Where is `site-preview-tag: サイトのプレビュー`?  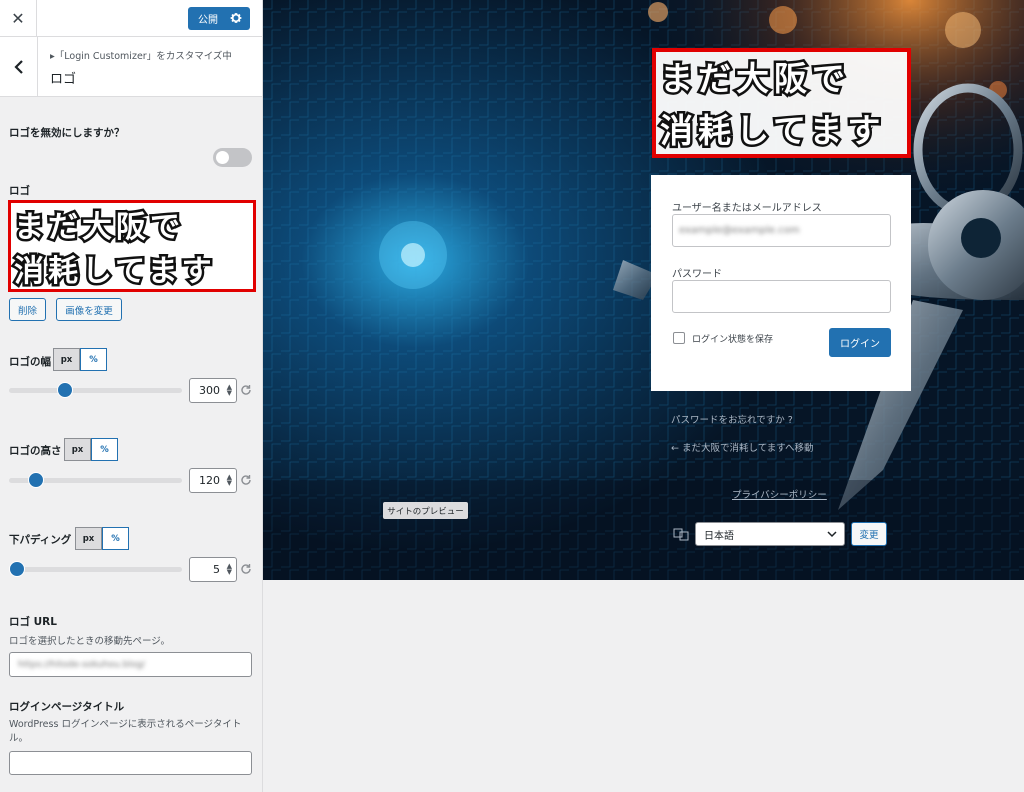
site-preview-tag: サイトのプレビュー is located at coordinates (425, 510).